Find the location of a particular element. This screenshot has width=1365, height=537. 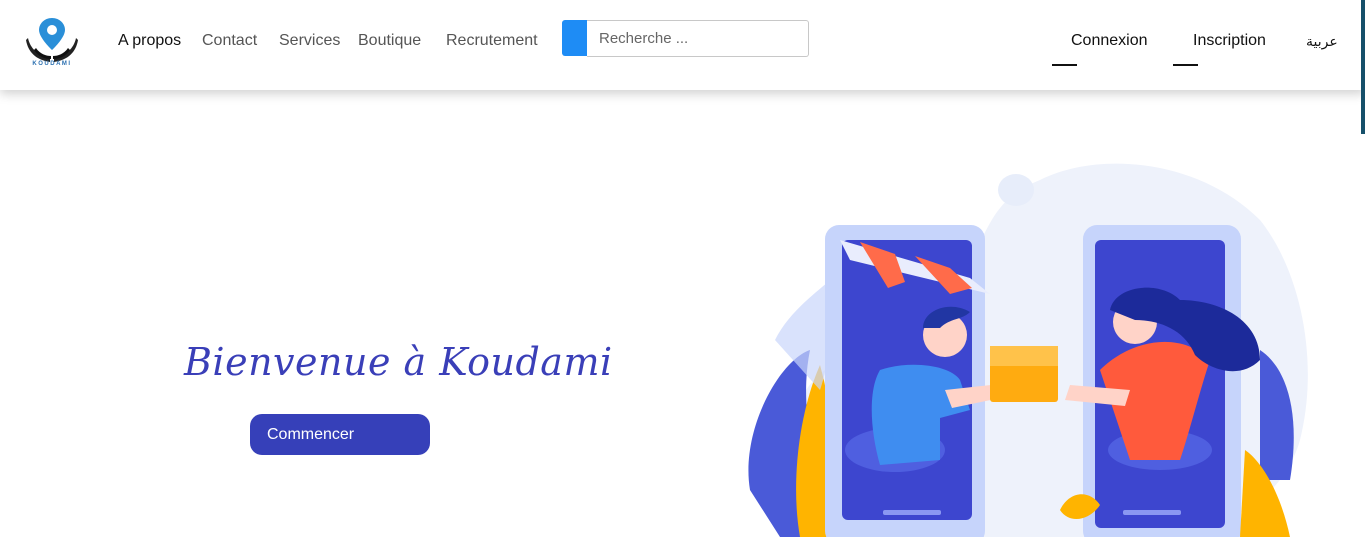

language-switch-link: عربية is located at coordinates (1322, 41).